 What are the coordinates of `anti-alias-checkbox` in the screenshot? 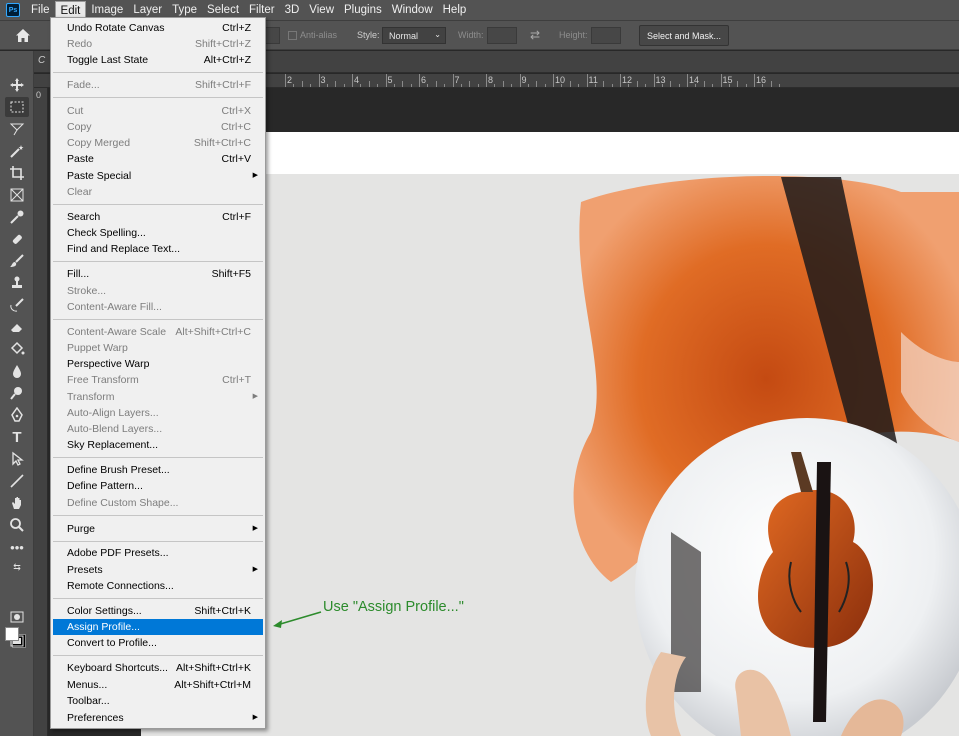 It's located at (292, 35).